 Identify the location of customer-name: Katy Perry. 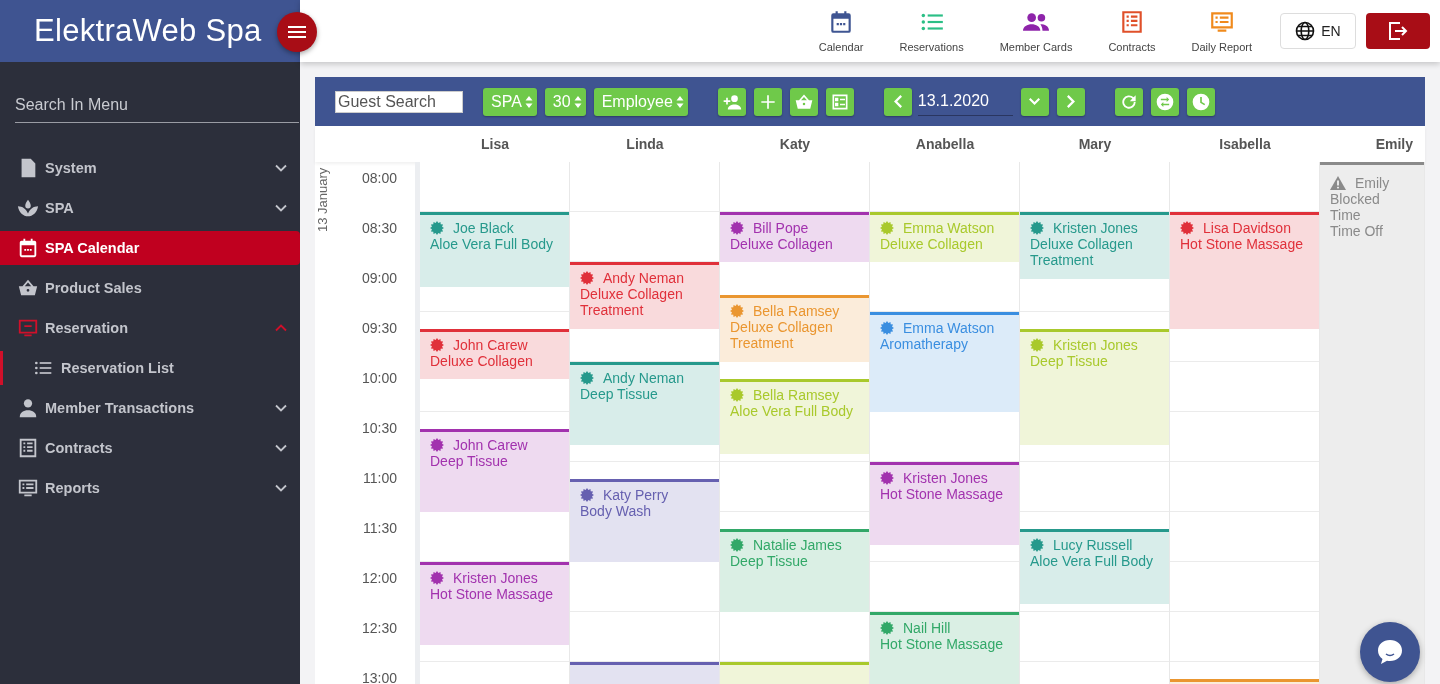
(636, 494).